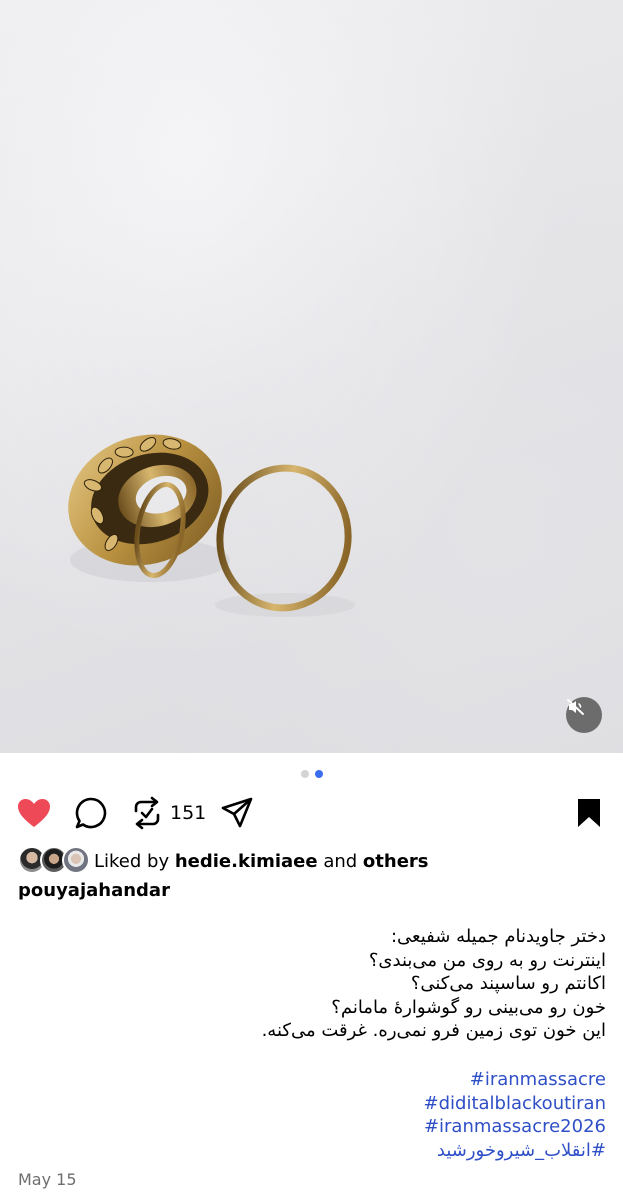 This screenshot has width=623, height=1199. Describe the element at coordinates (487, 960) in the screenshot. I see `caption-line: اینترنت رو به روی من می‌بندی؟` at that location.